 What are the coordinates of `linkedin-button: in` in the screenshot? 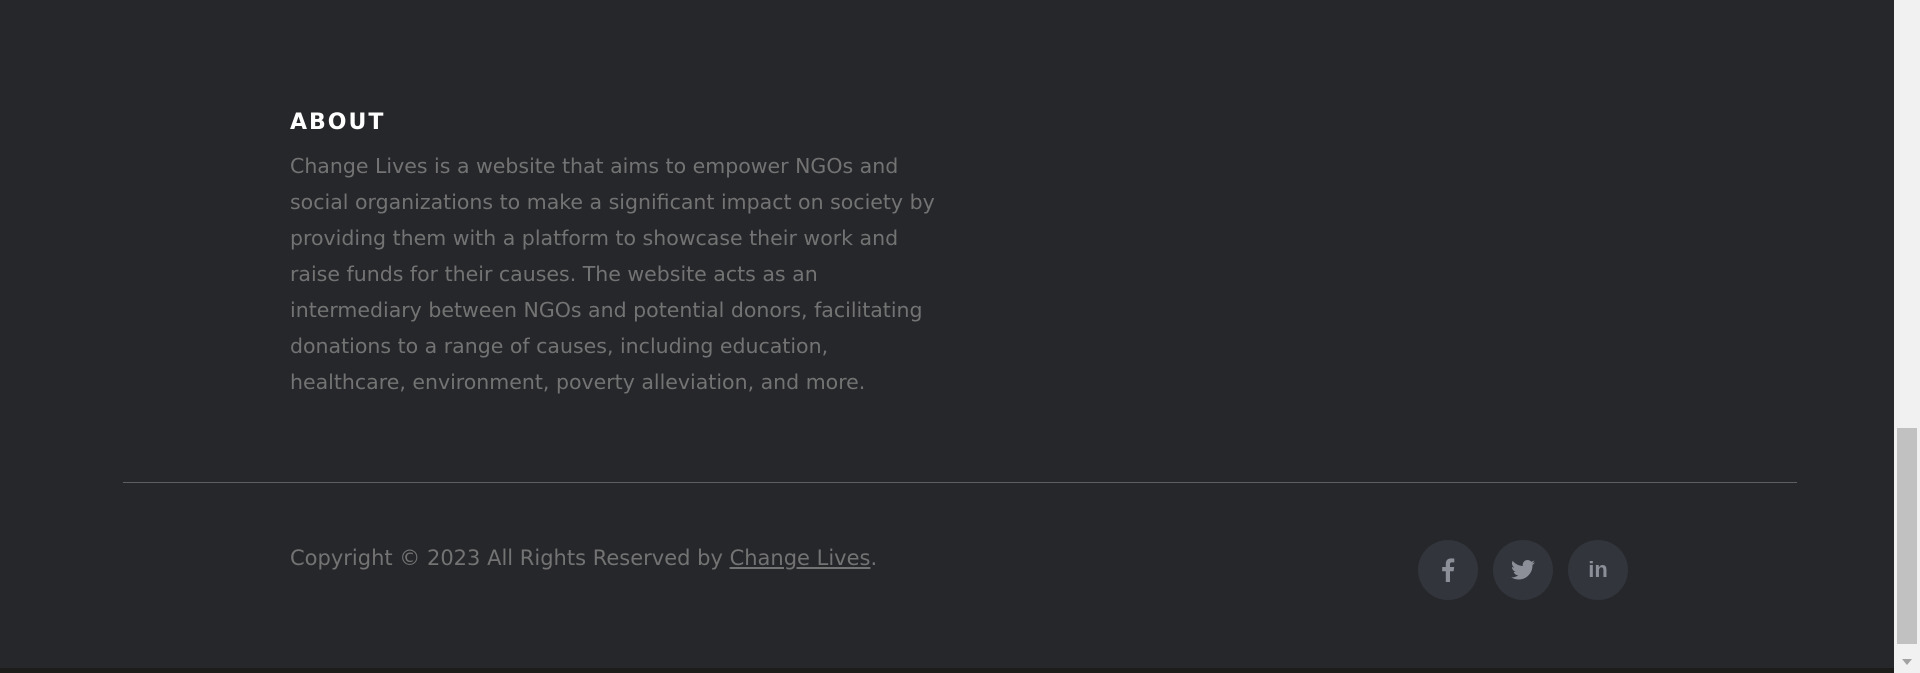 It's located at (1598, 570).